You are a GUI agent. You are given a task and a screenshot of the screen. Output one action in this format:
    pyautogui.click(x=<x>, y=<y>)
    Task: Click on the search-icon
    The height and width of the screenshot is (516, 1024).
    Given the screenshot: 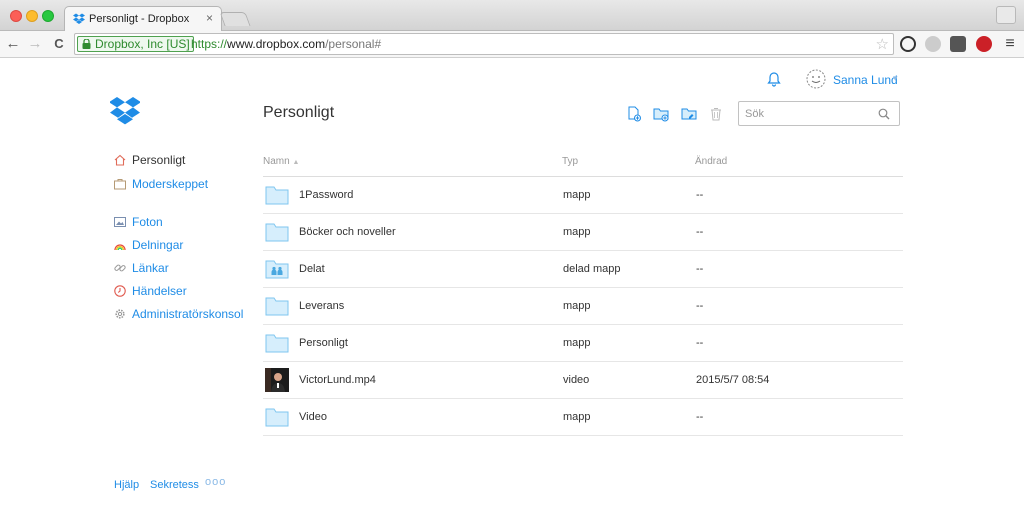 What is the action you would take?
    pyautogui.click(x=884, y=114)
    